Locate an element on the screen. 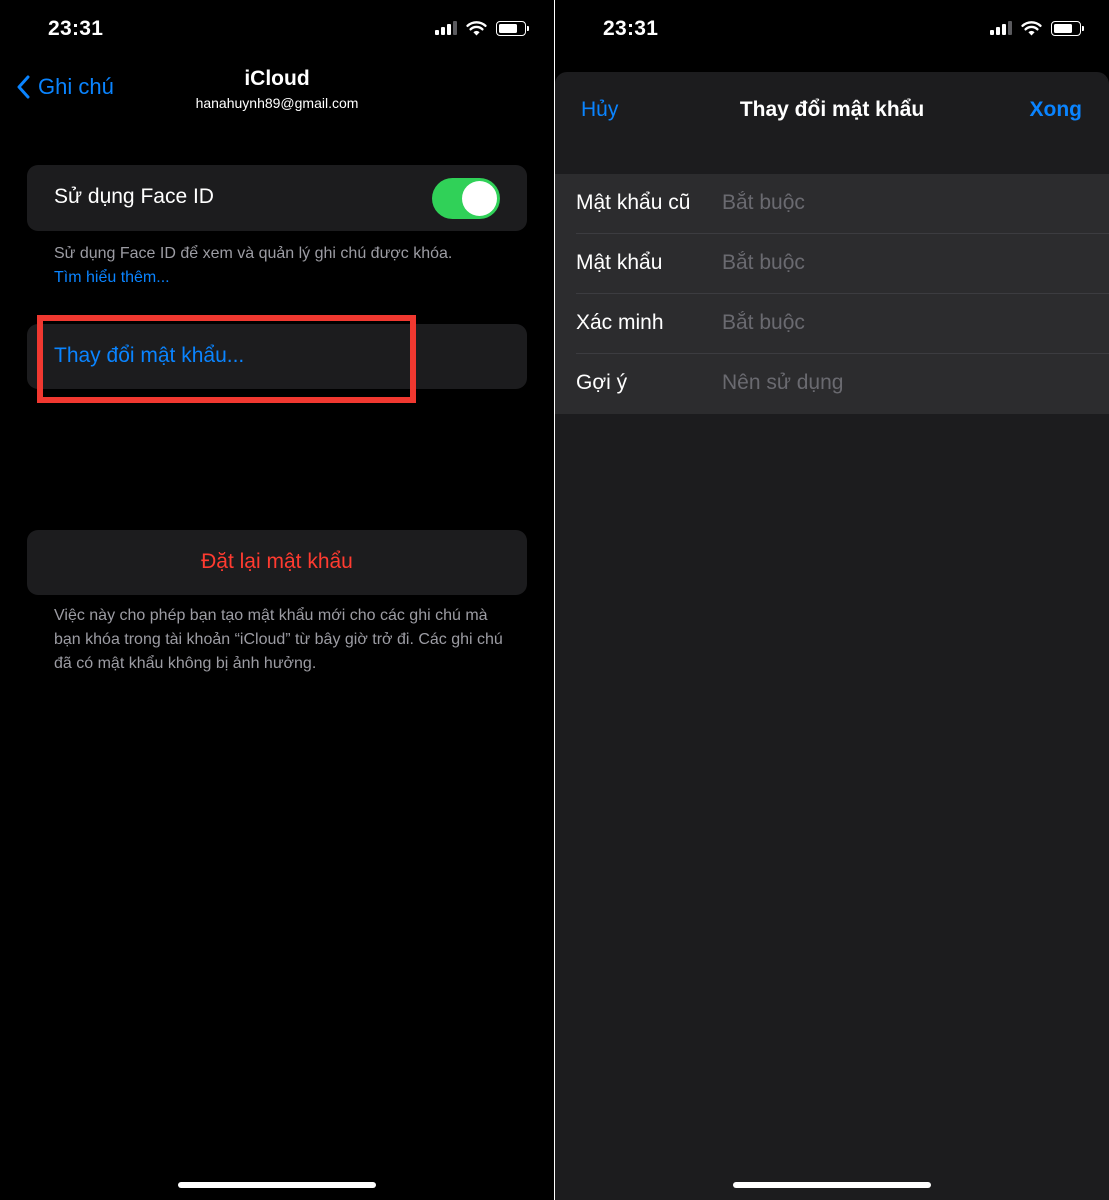  faceid-toggle is located at coordinates (466, 198).